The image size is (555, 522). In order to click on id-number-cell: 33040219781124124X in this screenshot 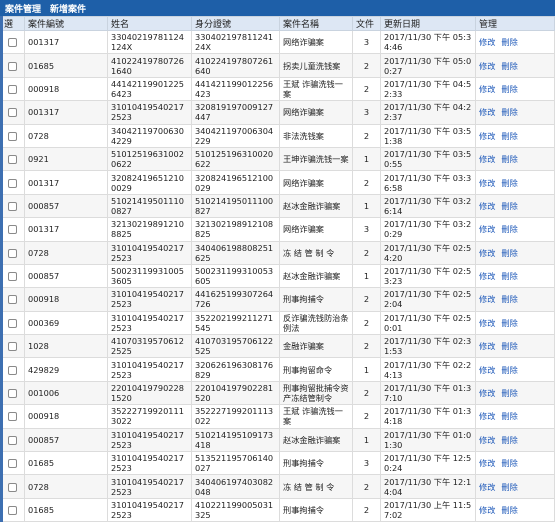, I will do `click(235, 42)`.